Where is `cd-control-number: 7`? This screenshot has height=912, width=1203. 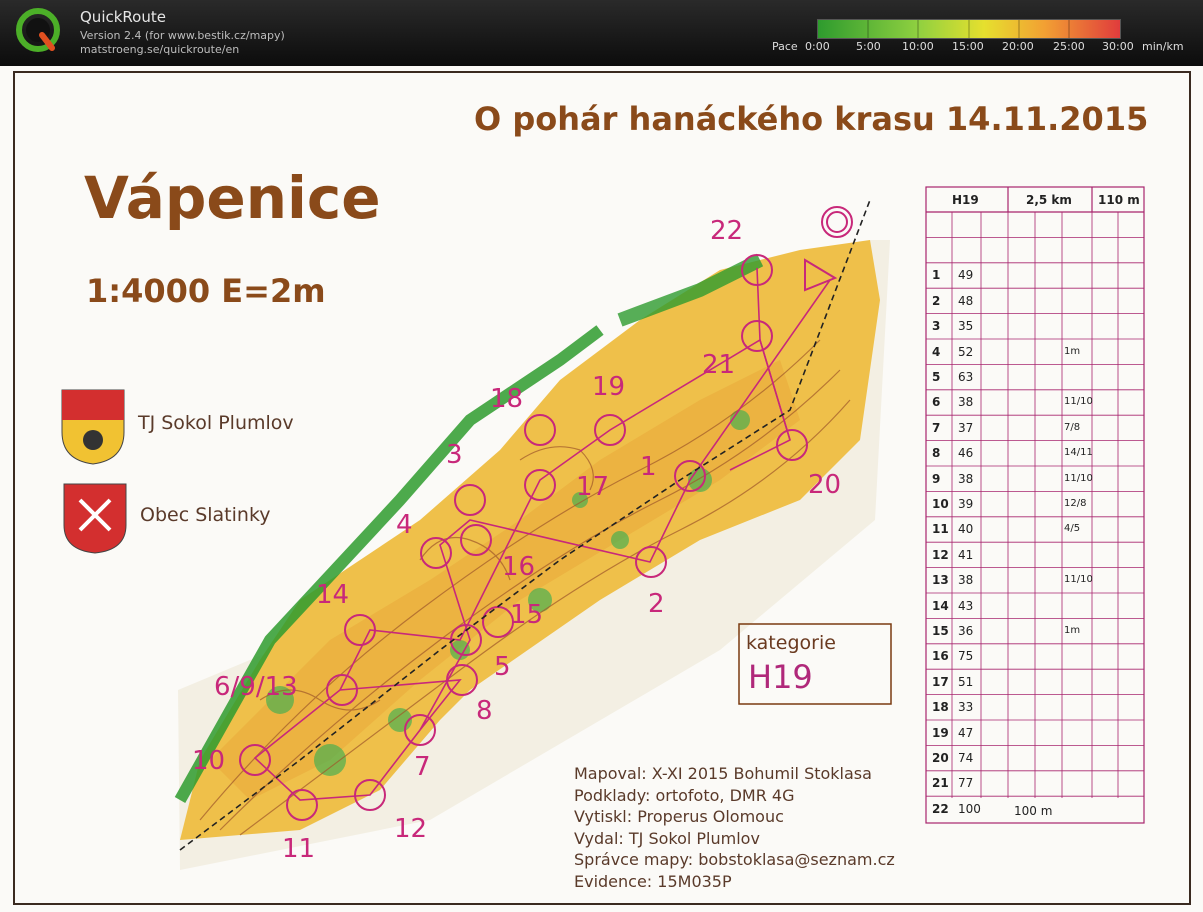 cd-control-number: 7 is located at coordinates (936, 427).